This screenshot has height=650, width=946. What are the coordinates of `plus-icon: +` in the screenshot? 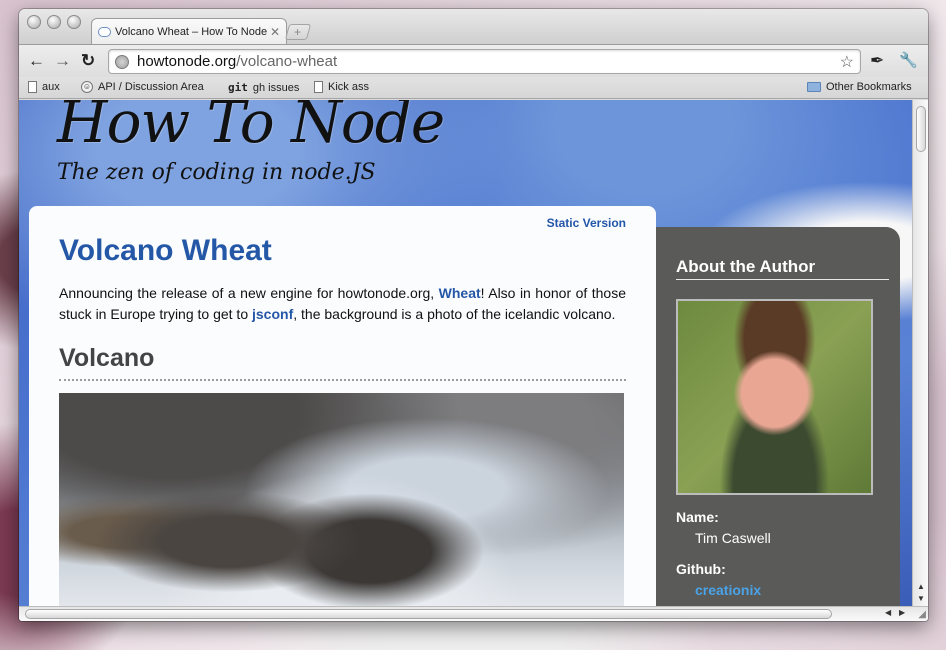 It's located at (298, 32).